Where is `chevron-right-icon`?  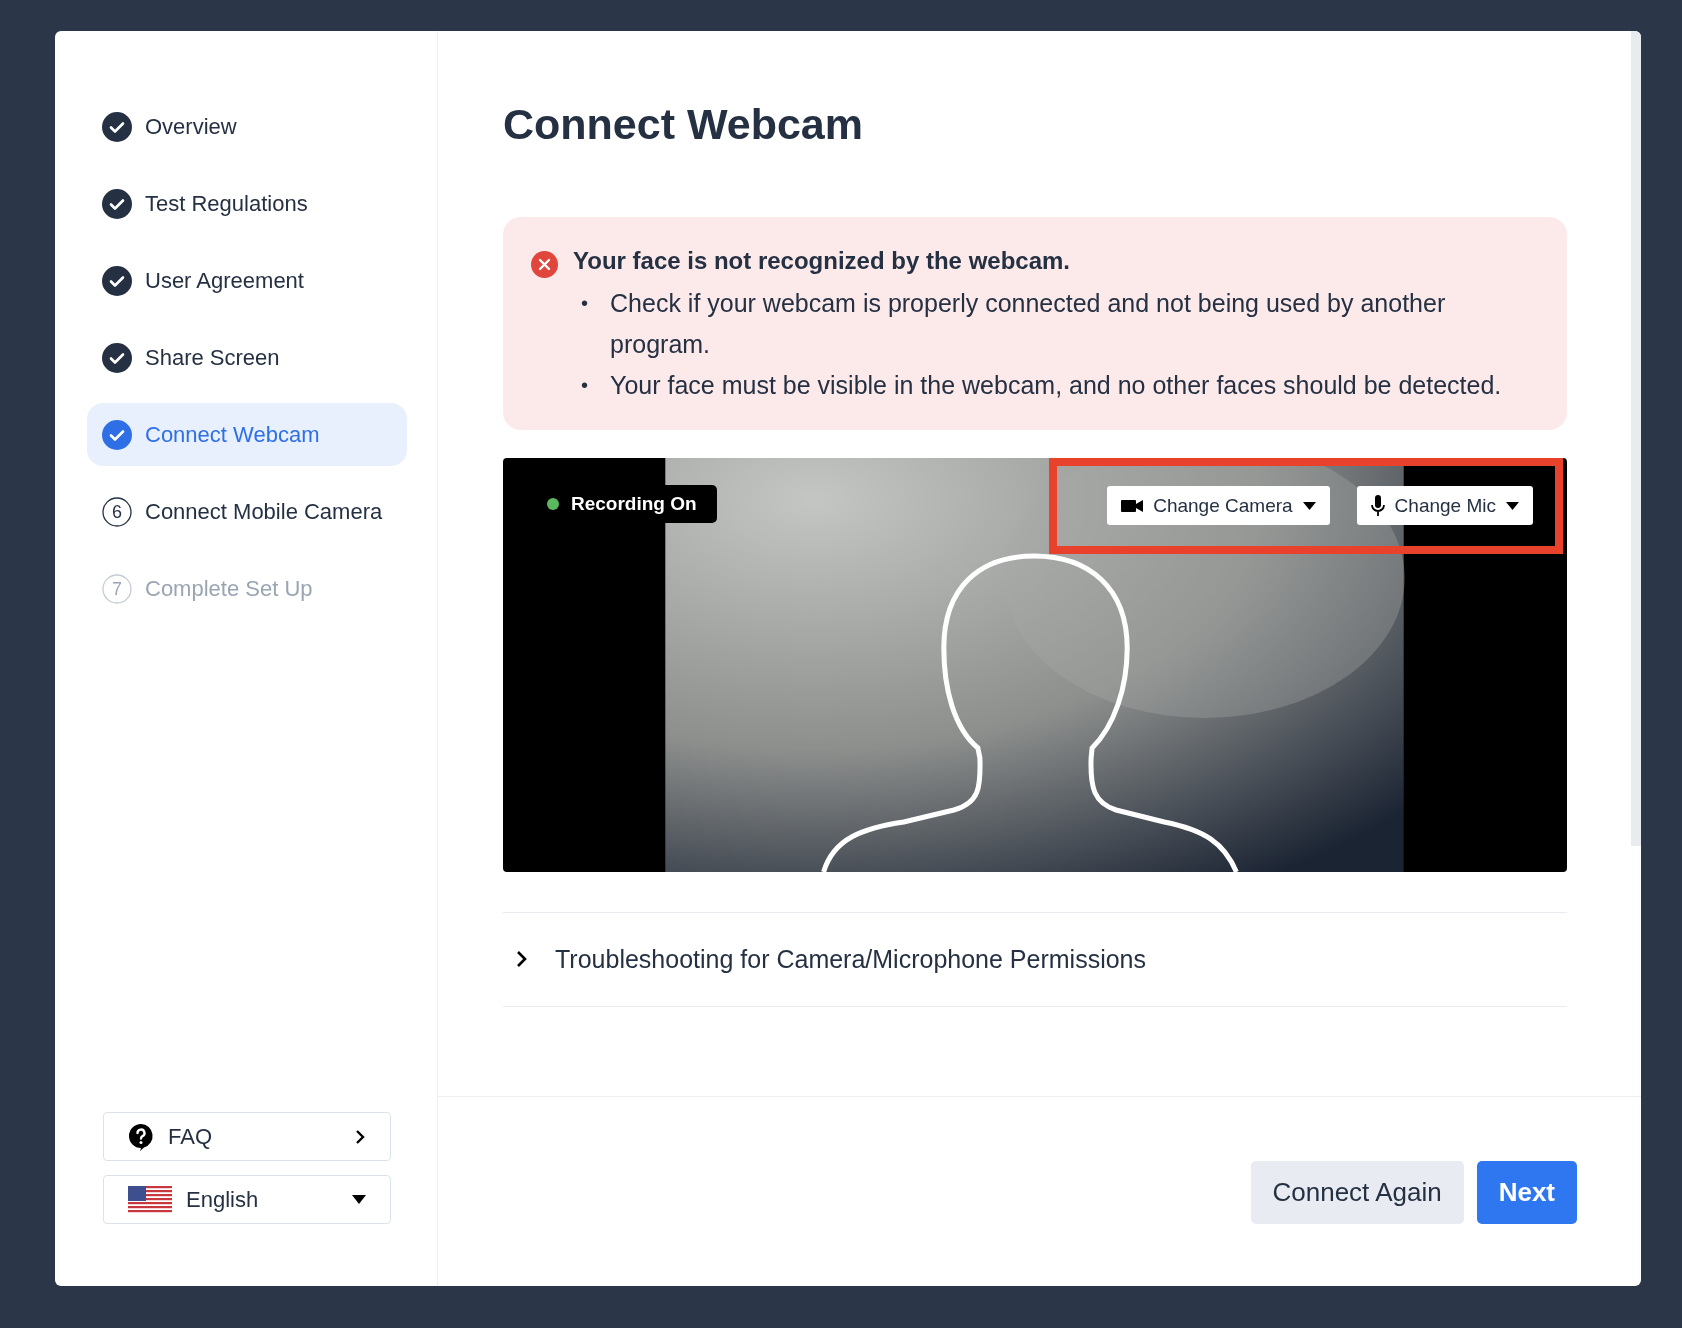 chevron-right-icon is located at coordinates (360, 1136).